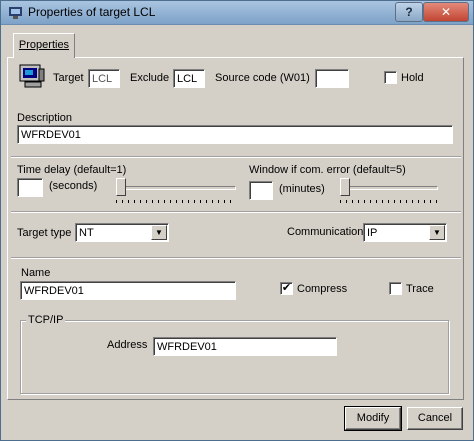 This screenshot has width=474, height=441. What do you see at coordinates (322, 289) in the screenshot?
I see `compress-label: Compress` at bounding box center [322, 289].